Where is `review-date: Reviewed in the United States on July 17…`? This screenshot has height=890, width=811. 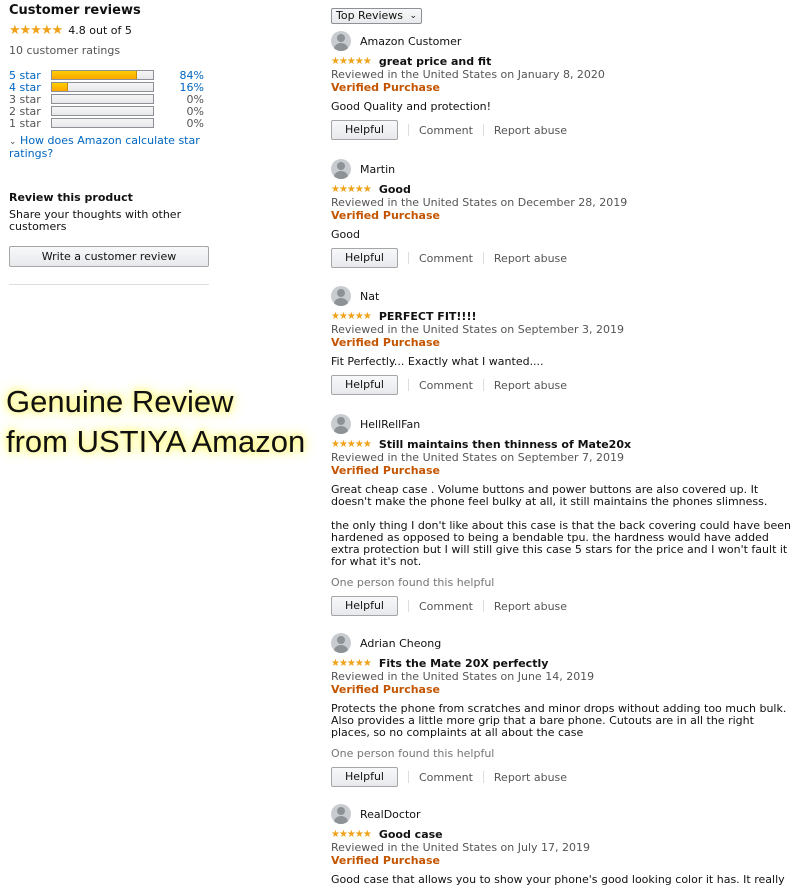
review-date: Reviewed in the United States on July 17… is located at coordinates (461, 847).